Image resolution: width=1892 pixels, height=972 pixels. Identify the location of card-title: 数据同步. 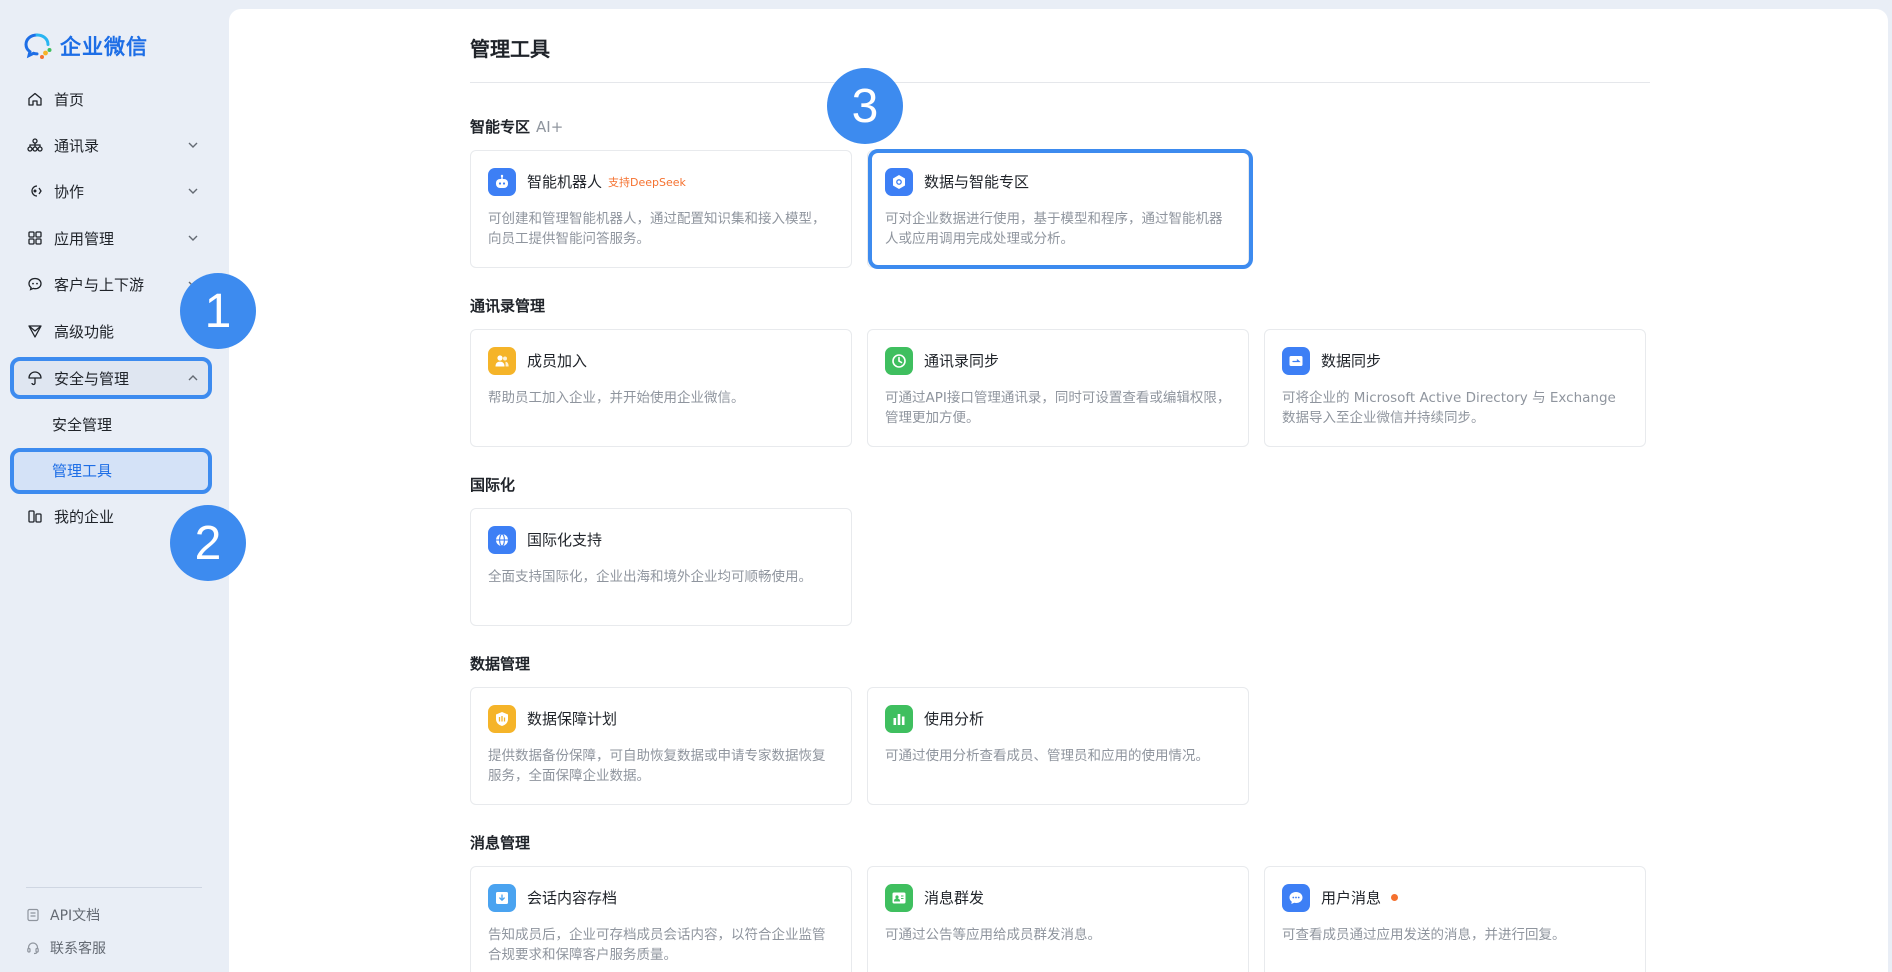
(1351, 360).